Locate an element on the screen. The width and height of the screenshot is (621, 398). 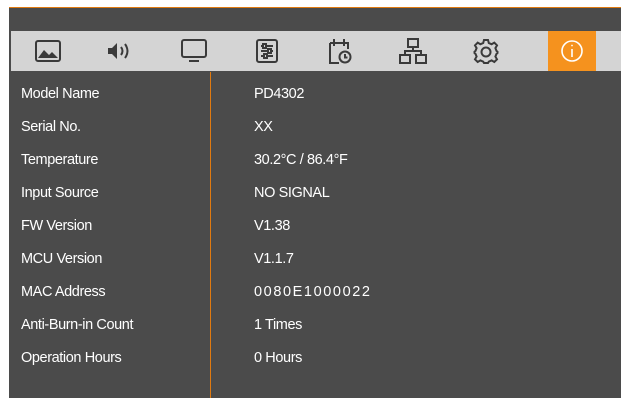
tab-screen is located at coordinates (193, 51).